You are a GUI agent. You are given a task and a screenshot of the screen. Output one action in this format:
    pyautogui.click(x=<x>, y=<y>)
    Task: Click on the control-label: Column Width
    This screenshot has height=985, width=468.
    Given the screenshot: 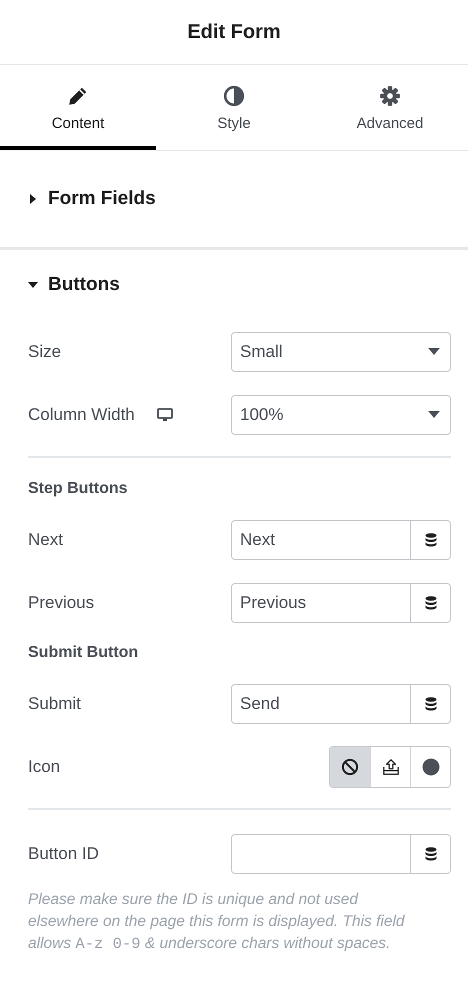 What is the action you would take?
    pyautogui.click(x=81, y=414)
    